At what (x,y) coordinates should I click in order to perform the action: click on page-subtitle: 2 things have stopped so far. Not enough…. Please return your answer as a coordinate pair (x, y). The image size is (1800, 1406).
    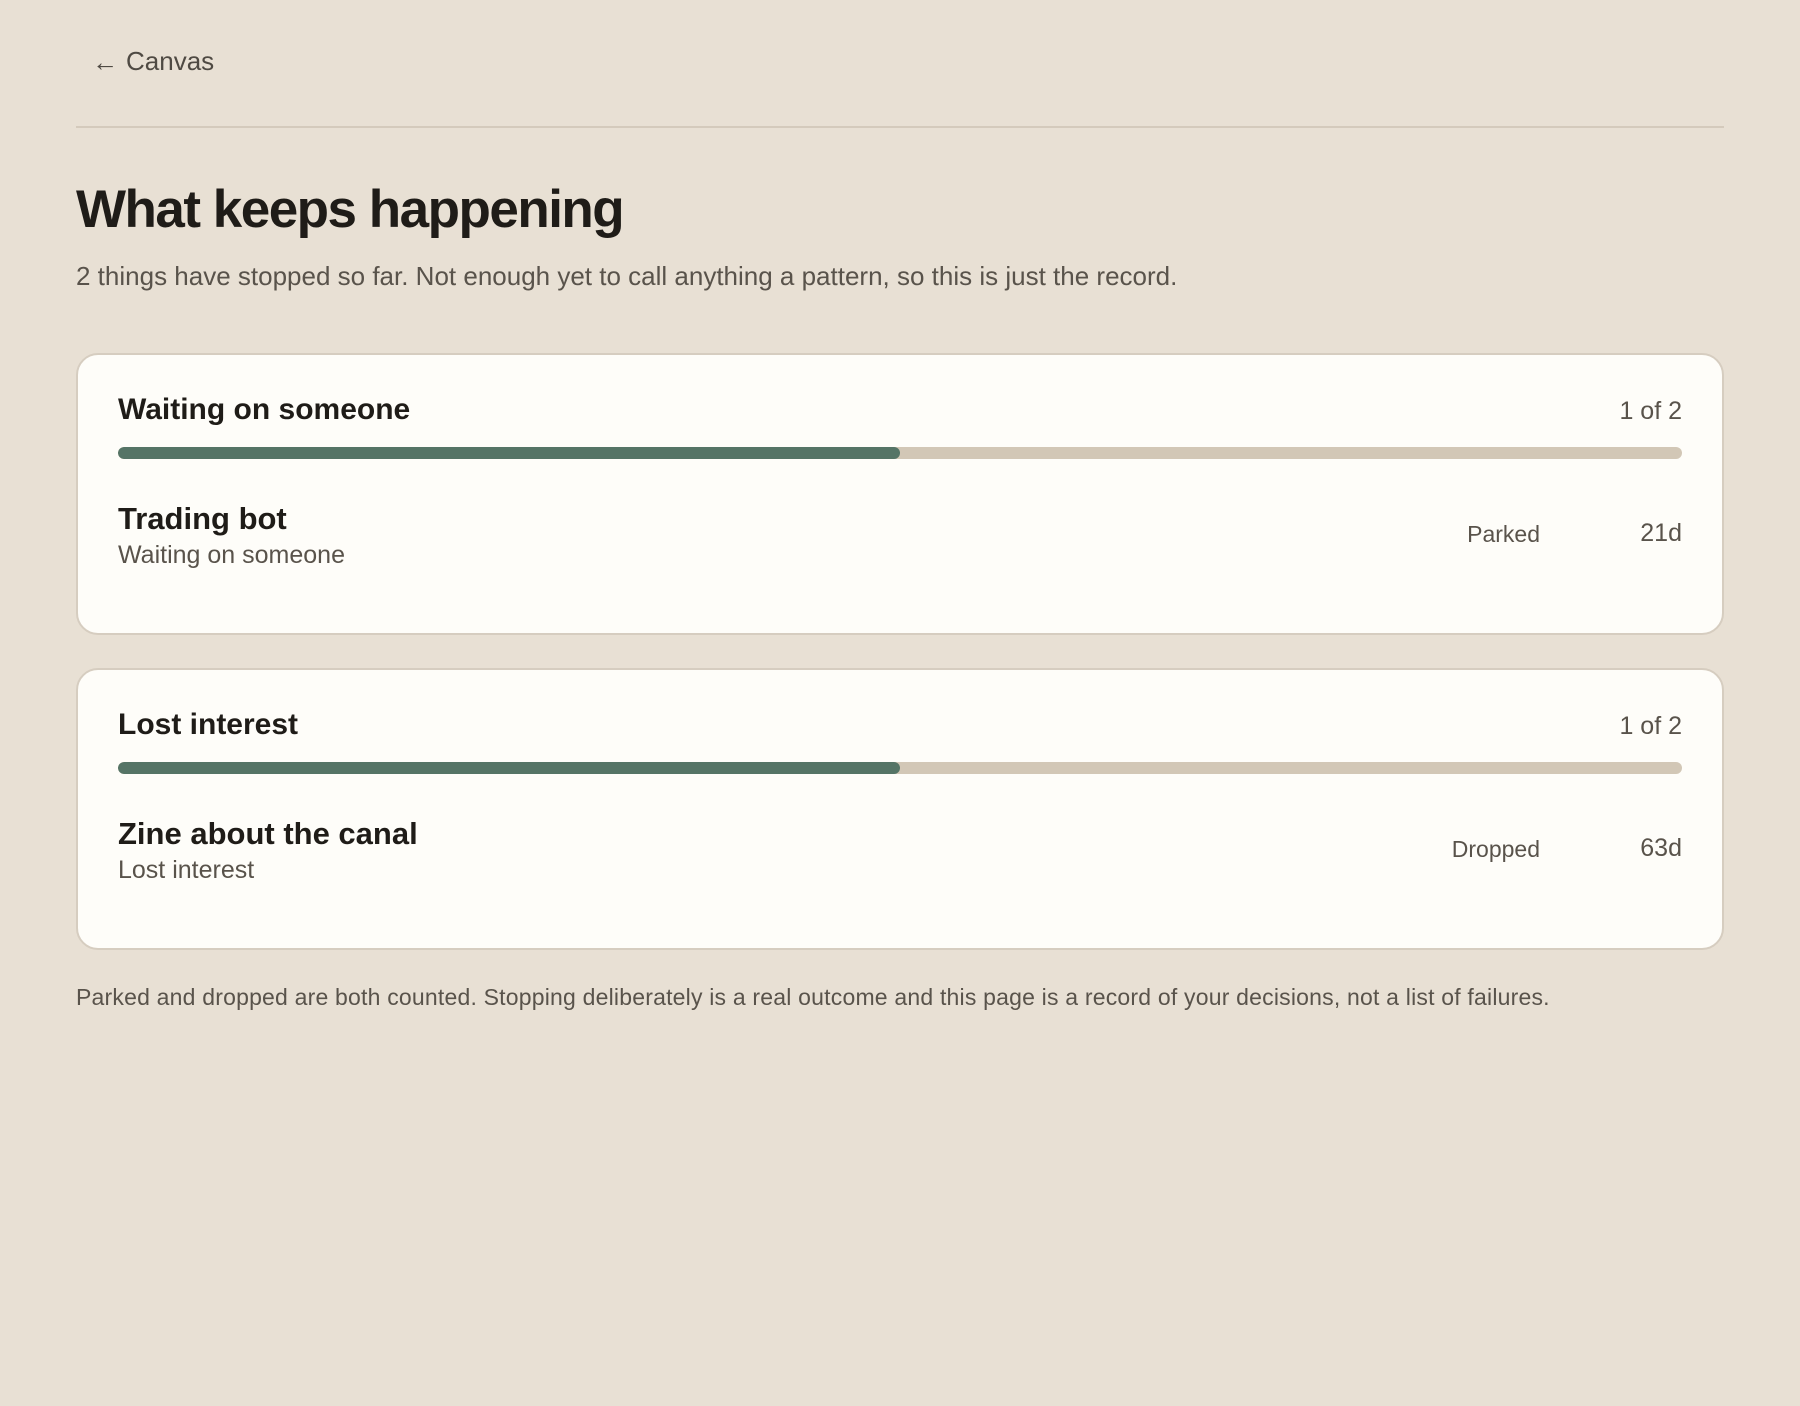
    Looking at the image, I should click on (627, 276).